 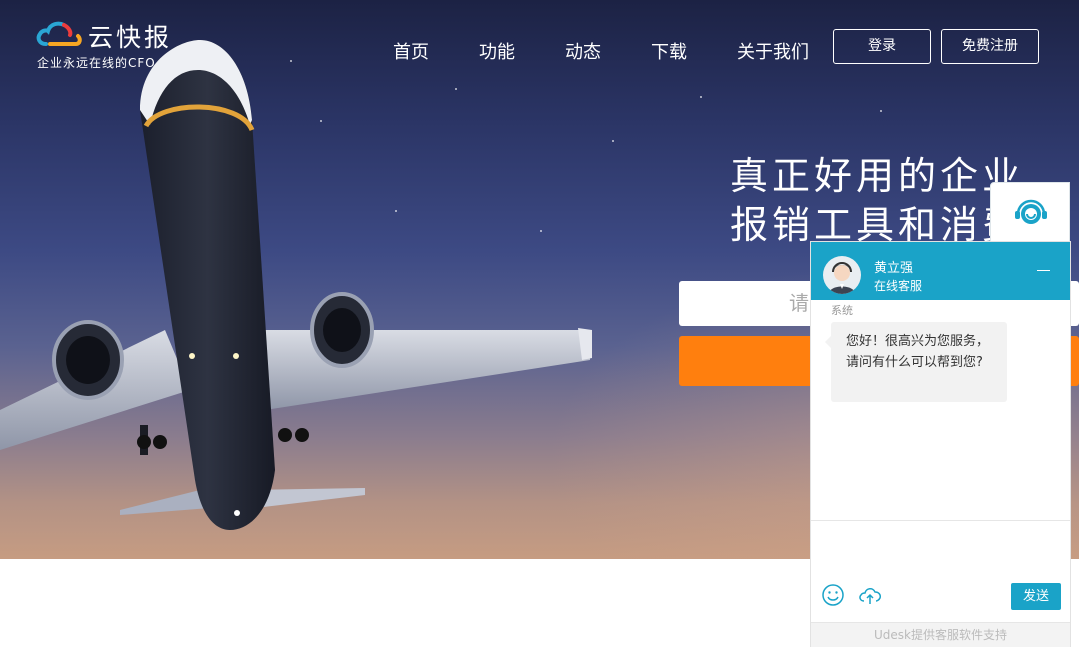 What do you see at coordinates (842, 278) in the screenshot?
I see `agent-avatar-icon` at bounding box center [842, 278].